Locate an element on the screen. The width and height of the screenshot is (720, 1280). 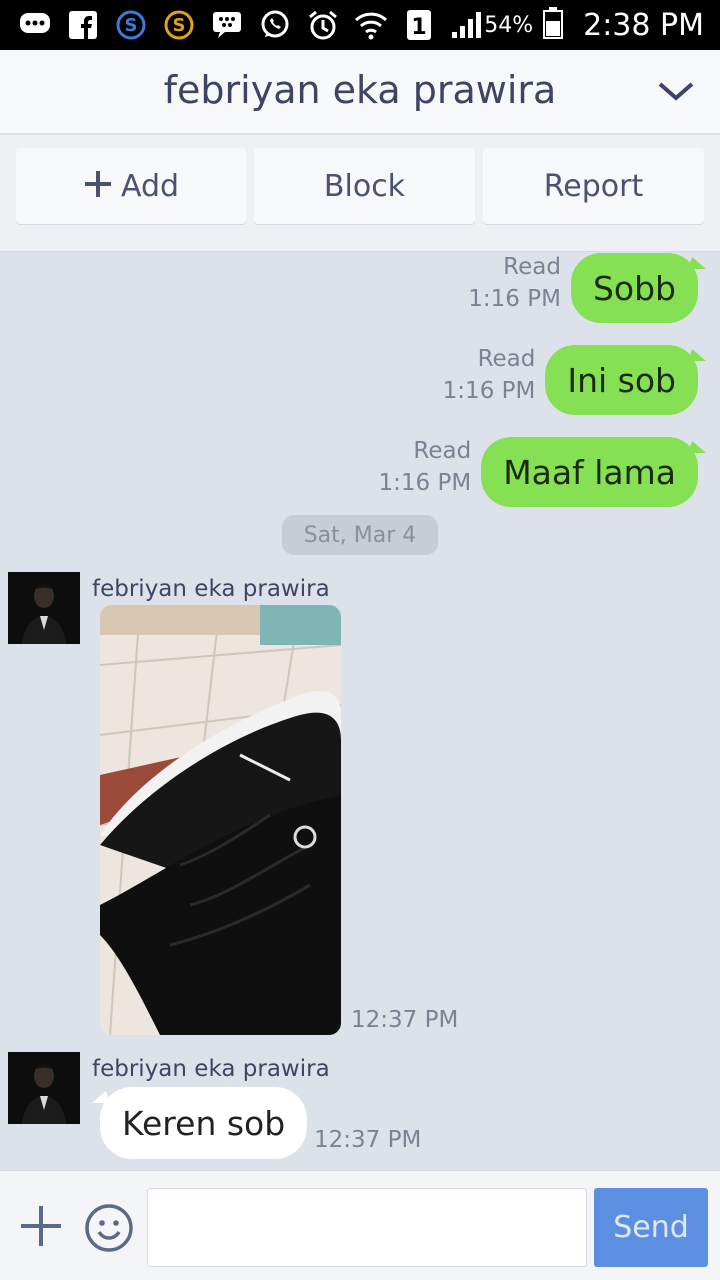
incoming-bubble: Keren sob is located at coordinates (204, 1123).